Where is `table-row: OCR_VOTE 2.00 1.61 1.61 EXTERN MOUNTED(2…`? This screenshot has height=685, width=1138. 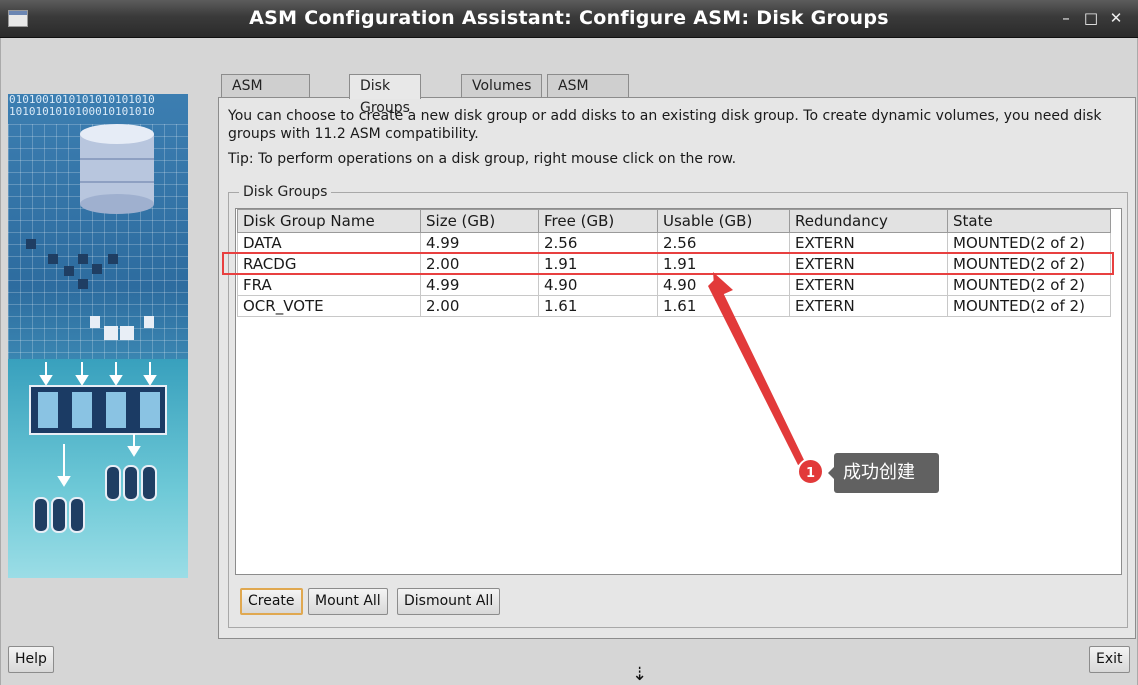 table-row: OCR_VOTE 2.00 1.61 1.61 EXTERN MOUNTED(2… is located at coordinates (674, 306).